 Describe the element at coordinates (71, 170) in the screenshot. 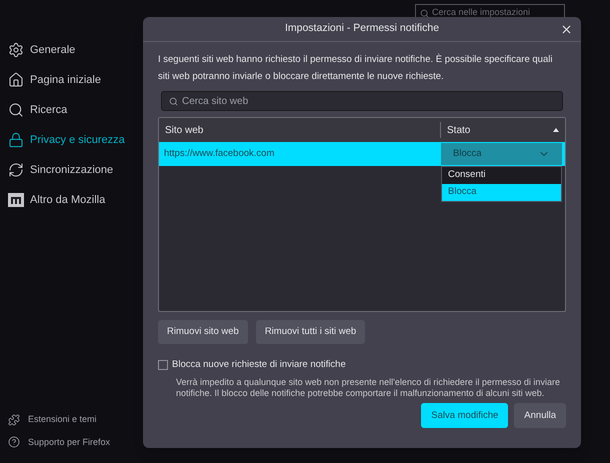

I see `sidebar-item: Sincronizzazione` at that location.